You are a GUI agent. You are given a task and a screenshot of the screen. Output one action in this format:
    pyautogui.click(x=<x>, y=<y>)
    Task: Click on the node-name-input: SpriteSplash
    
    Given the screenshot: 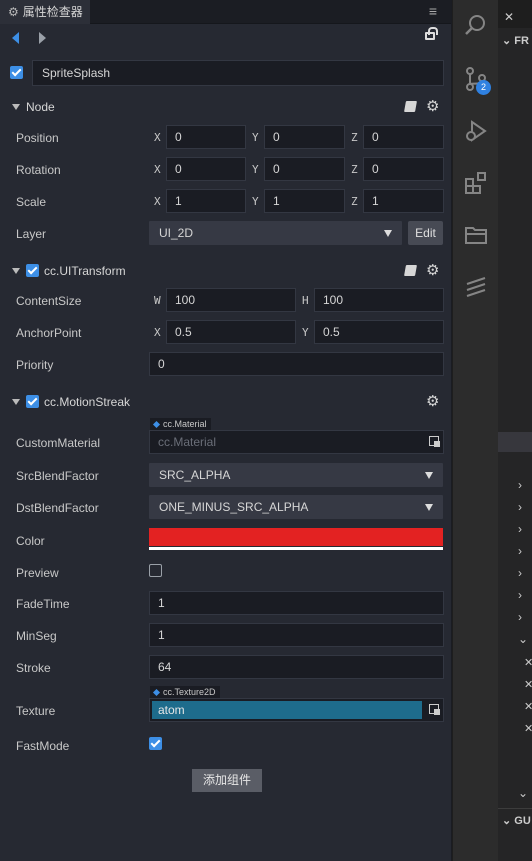 What is the action you would take?
    pyautogui.click(x=238, y=73)
    